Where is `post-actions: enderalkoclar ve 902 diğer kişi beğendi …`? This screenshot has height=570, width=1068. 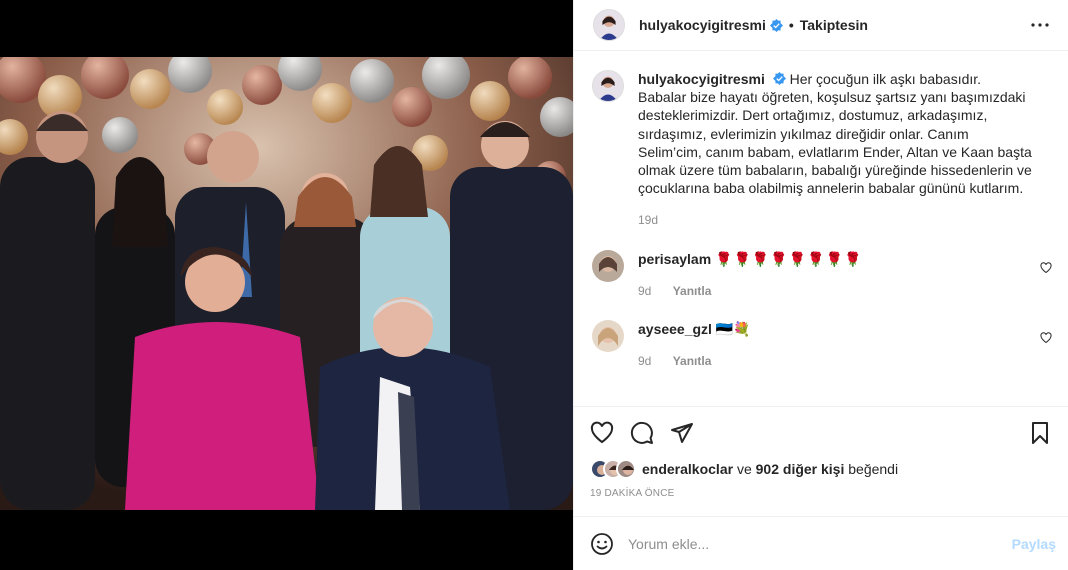
post-actions: enderalkoclar ve 902 diğer kişi beğendi … is located at coordinates (821, 452).